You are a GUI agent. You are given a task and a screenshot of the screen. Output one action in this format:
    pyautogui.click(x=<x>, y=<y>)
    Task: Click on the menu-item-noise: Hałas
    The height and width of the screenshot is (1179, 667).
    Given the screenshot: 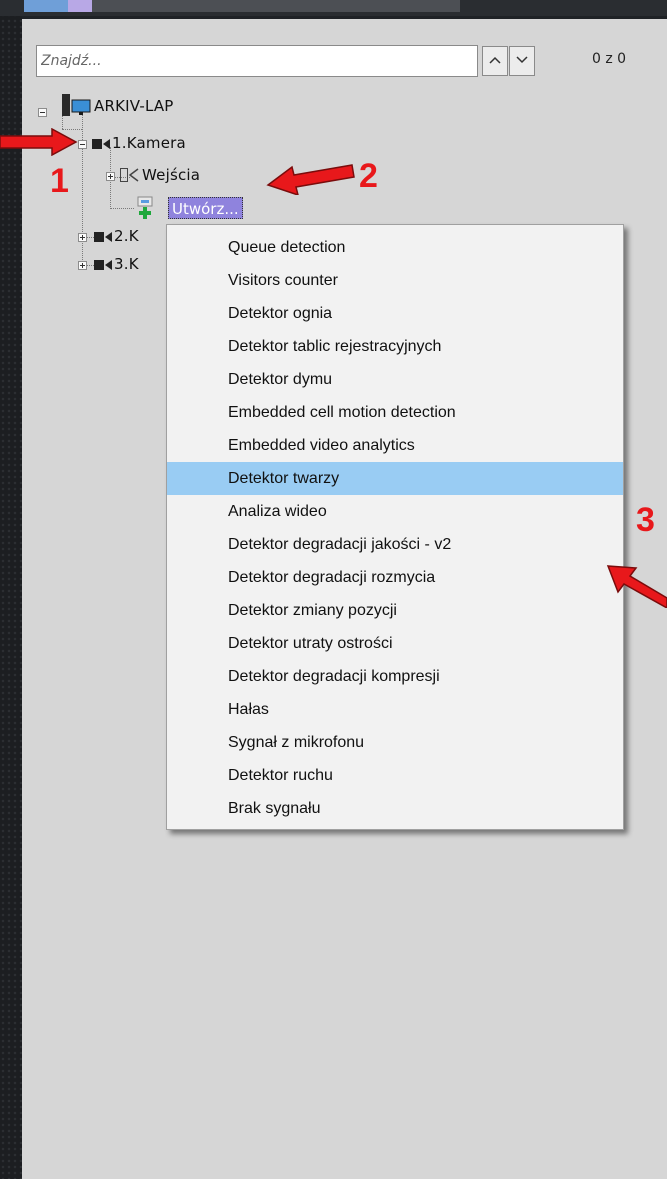 What is the action you would take?
    pyautogui.click(x=395, y=709)
    